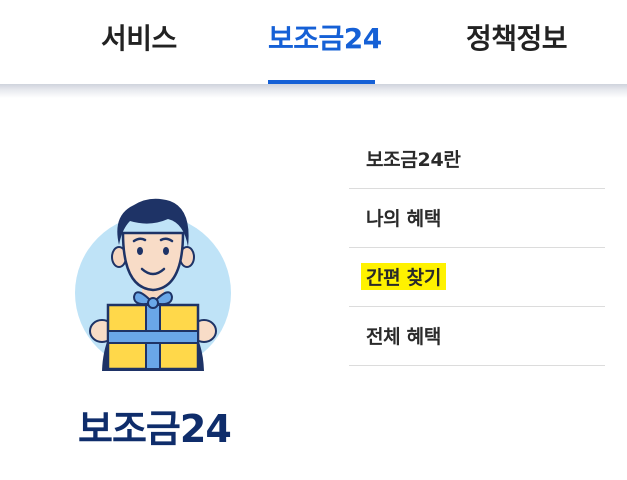 This screenshot has width=627, height=480. What do you see at coordinates (477, 336) in the screenshot?
I see `submenu-item-all-benefits: 전체 혜택` at bounding box center [477, 336].